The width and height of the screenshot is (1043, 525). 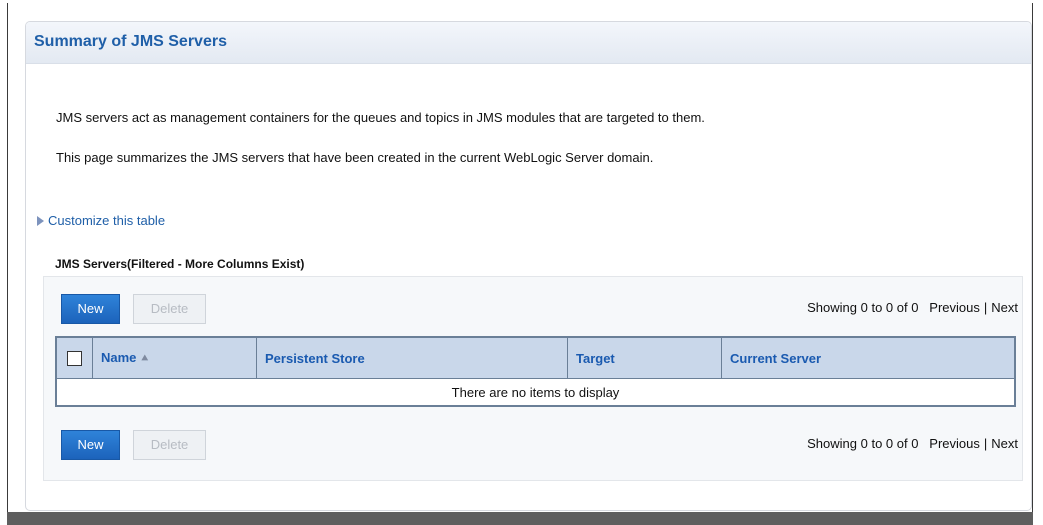 What do you see at coordinates (315, 358) in the screenshot?
I see `column-label-persistent-store: Persistent Store` at bounding box center [315, 358].